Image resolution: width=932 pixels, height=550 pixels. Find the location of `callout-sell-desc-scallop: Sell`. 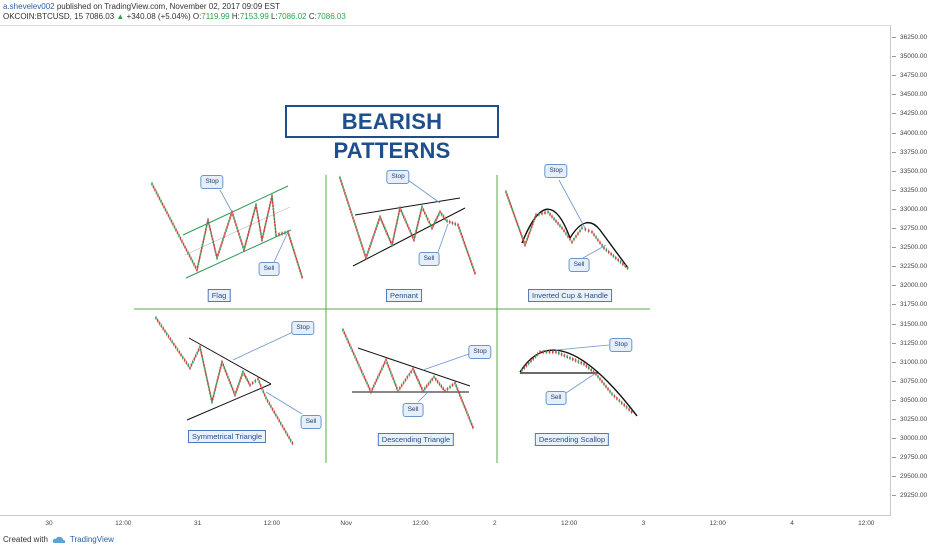

callout-sell-desc-scallop: Sell is located at coordinates (556, 398).